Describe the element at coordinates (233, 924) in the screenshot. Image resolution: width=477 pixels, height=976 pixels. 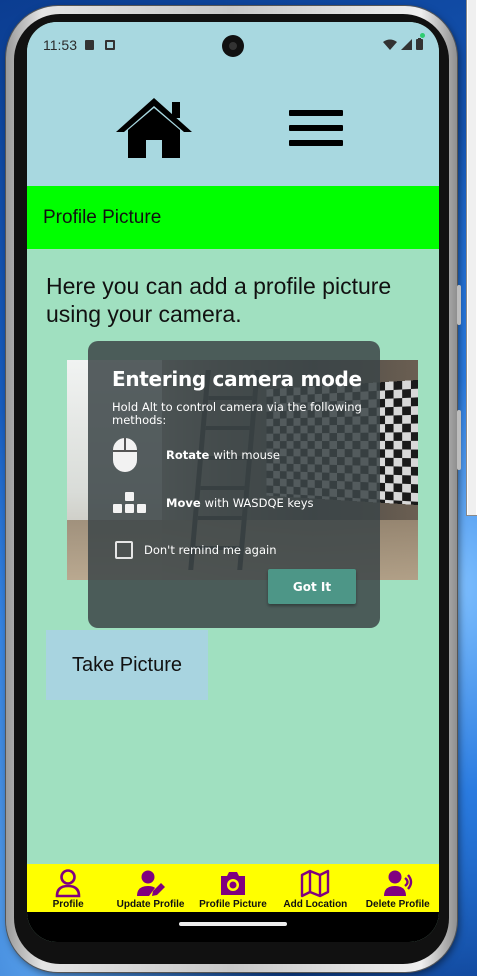
I see `home-gesture-bar` at that location.